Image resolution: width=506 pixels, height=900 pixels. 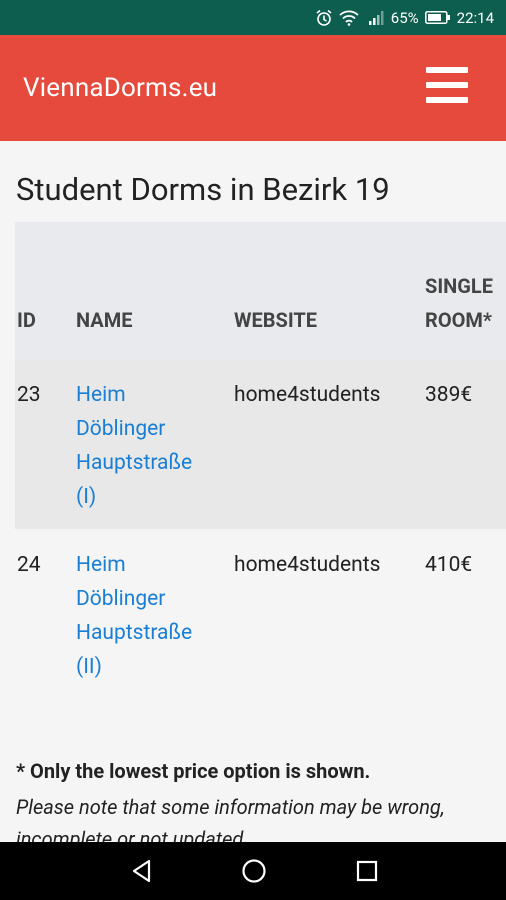 I want to click on column-header-single-room: SINGLE ROOM*, so click(x=459, y=303).